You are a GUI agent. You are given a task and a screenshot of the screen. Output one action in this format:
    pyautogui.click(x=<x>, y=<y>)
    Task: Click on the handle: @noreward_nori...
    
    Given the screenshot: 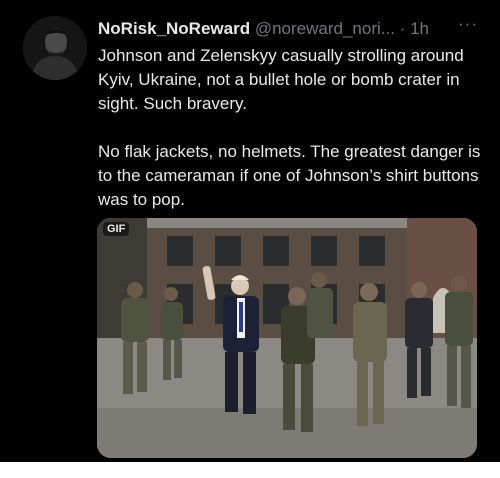 What is the action you would take?
    pyautogui.click(x=325, y=28)
    